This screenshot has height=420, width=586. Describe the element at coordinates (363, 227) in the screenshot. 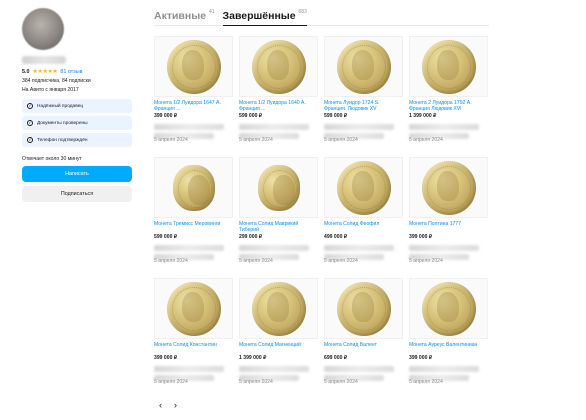

I see `listing-title: Монета Солид Феофил` at that location.